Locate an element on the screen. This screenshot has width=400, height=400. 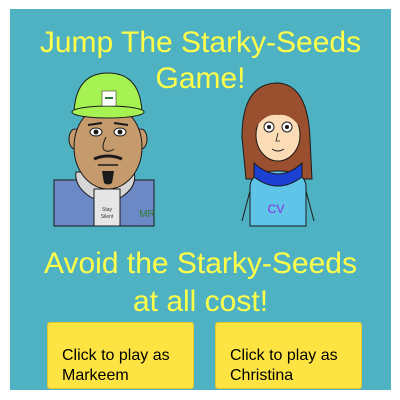
markeem-shirt-text-1: Stay is located at coordinates (107, 210).